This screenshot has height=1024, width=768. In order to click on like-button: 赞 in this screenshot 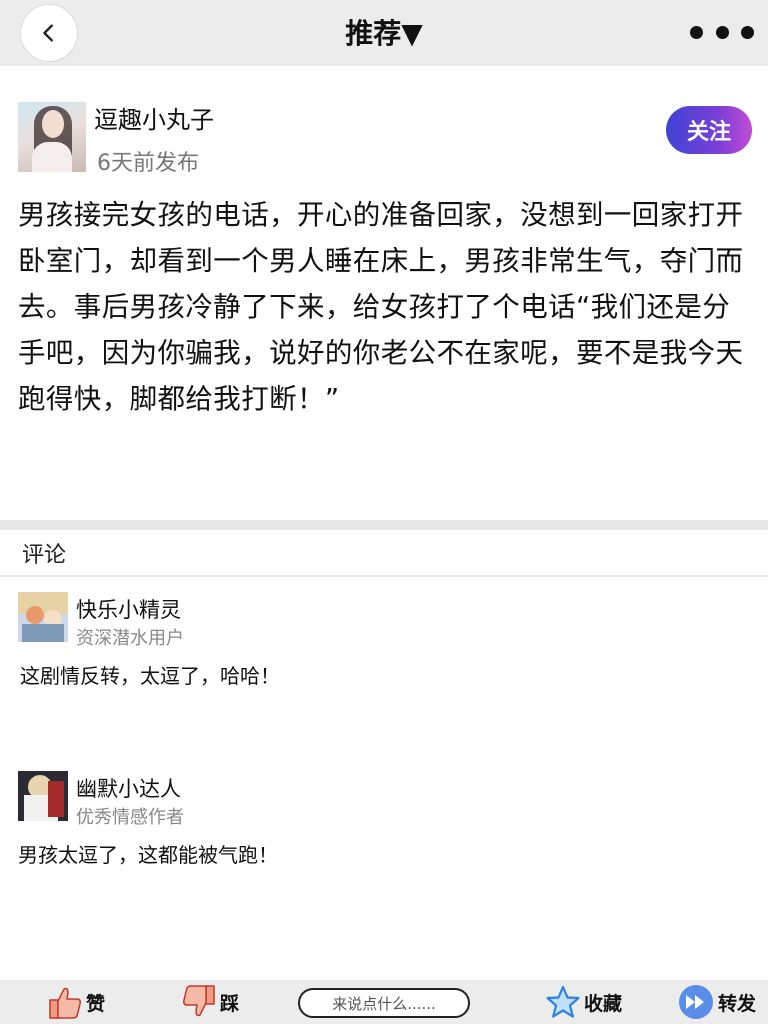, I will do `click(76, 1002)`.